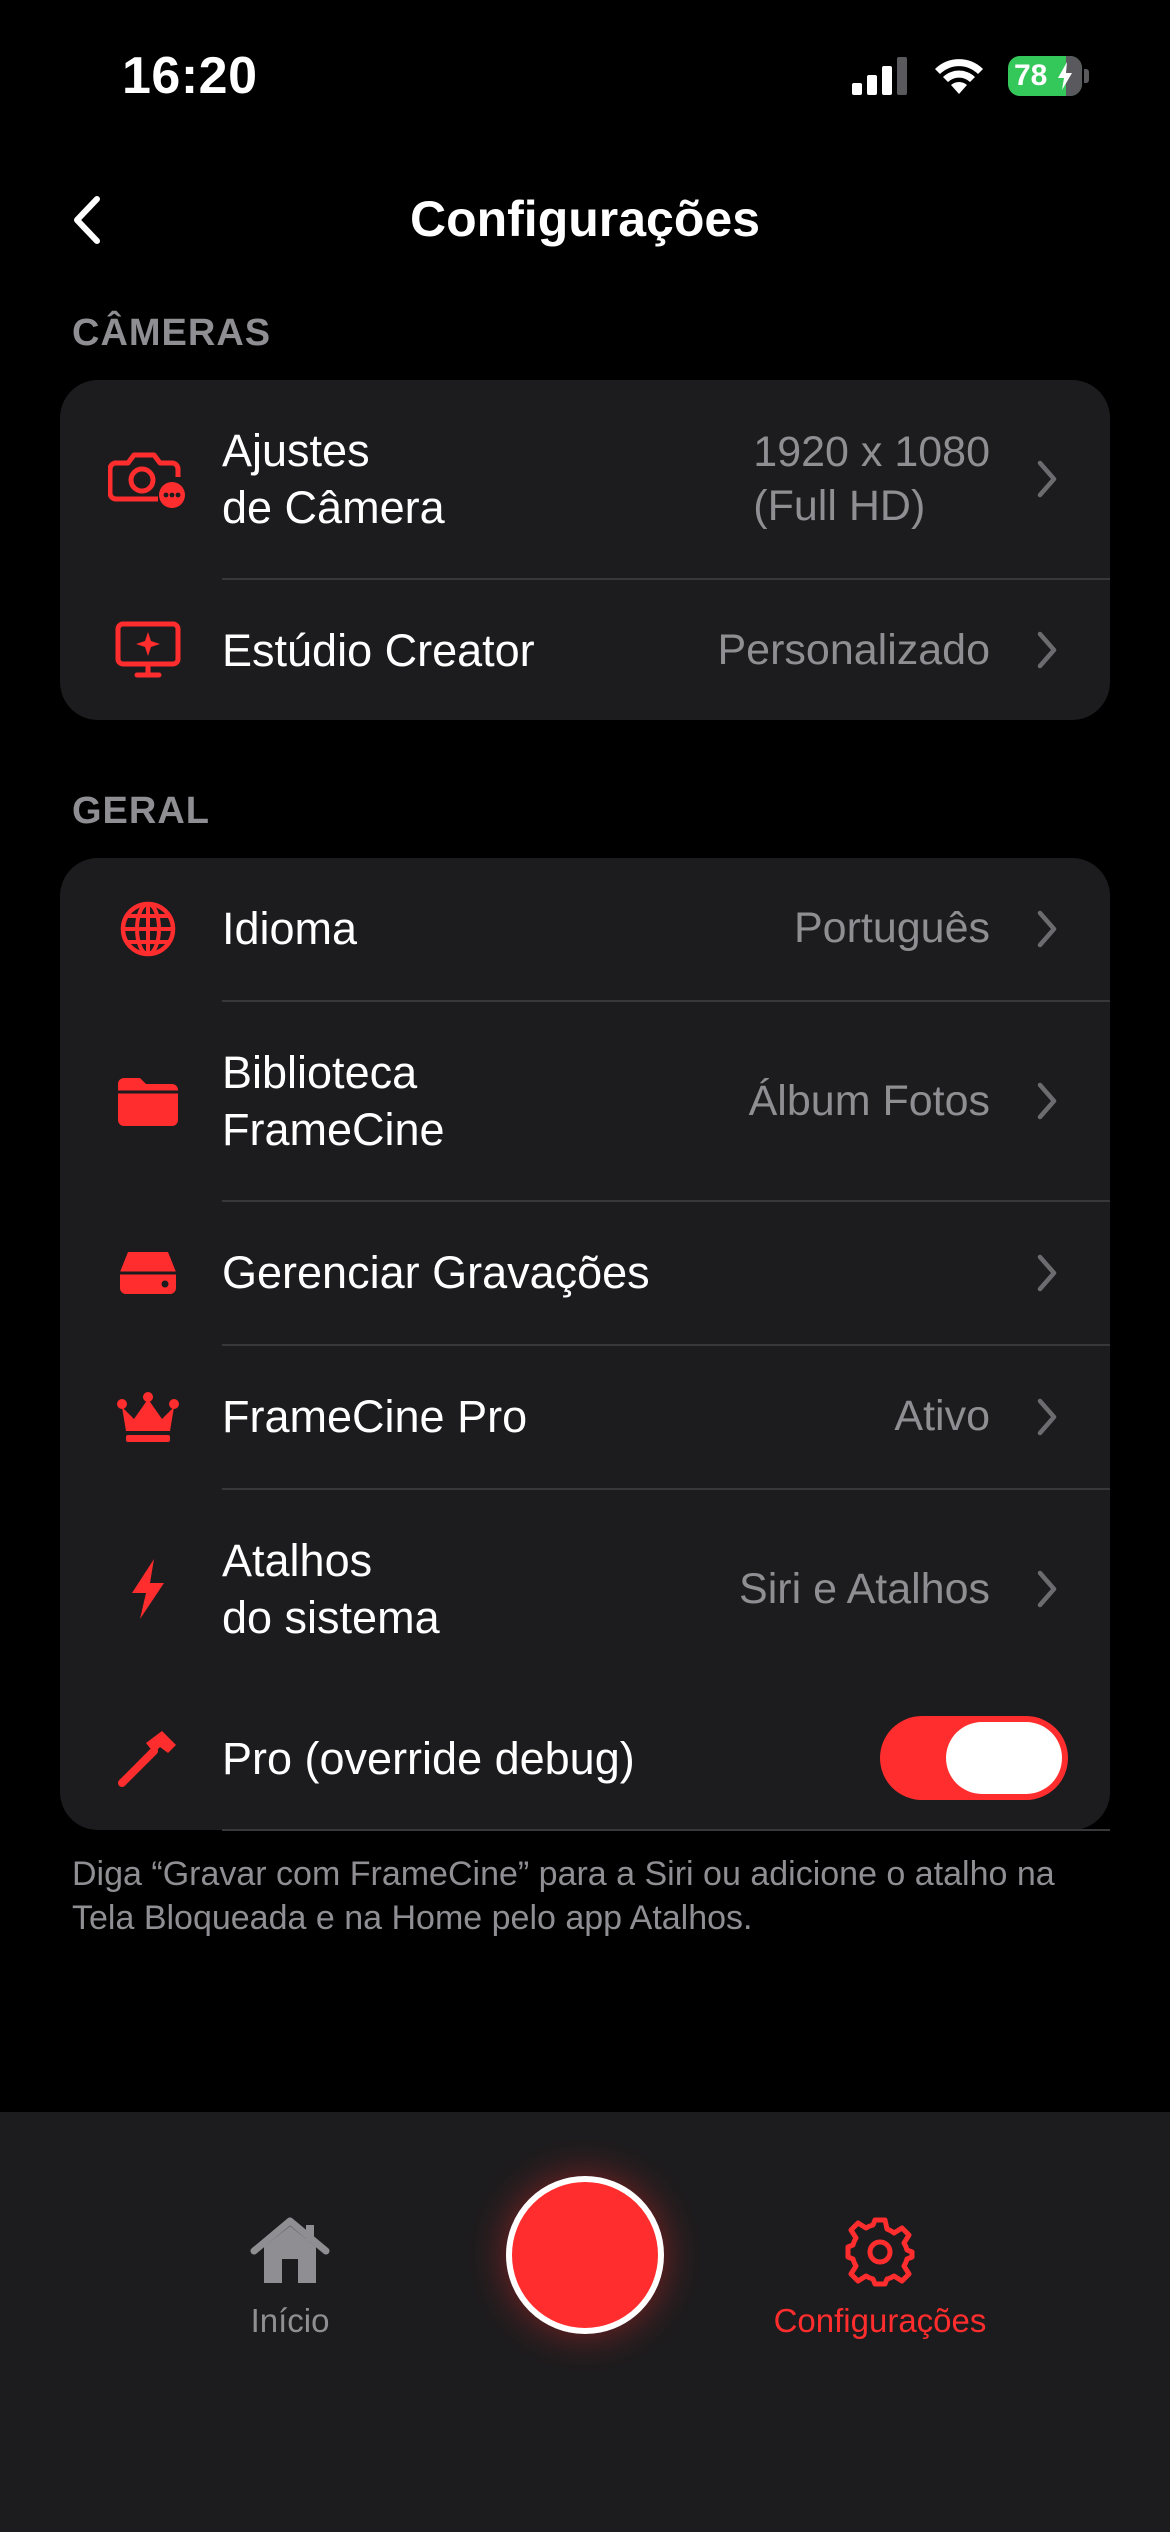 Image resolution: width=1170 pixels, height=2532 pixels. What do you see at coordinates (666, 1830) in the screenshot?
I see `separator` at bounding box center [666, 1830].